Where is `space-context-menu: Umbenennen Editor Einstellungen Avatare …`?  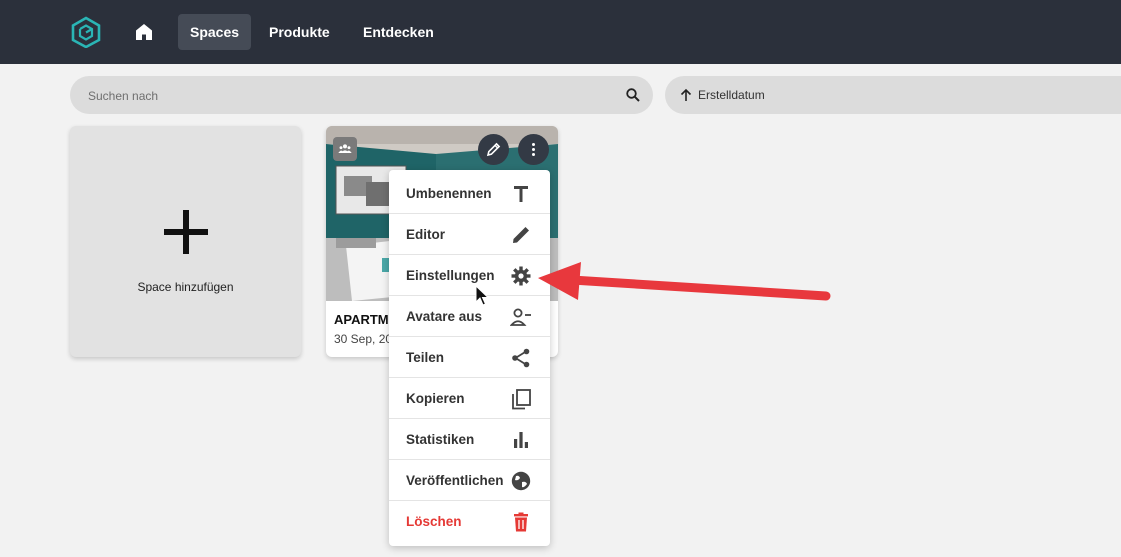
space-context-menu: Umbenennen Editor Einstellungen Avatare … is located at coordinates (469, 358).